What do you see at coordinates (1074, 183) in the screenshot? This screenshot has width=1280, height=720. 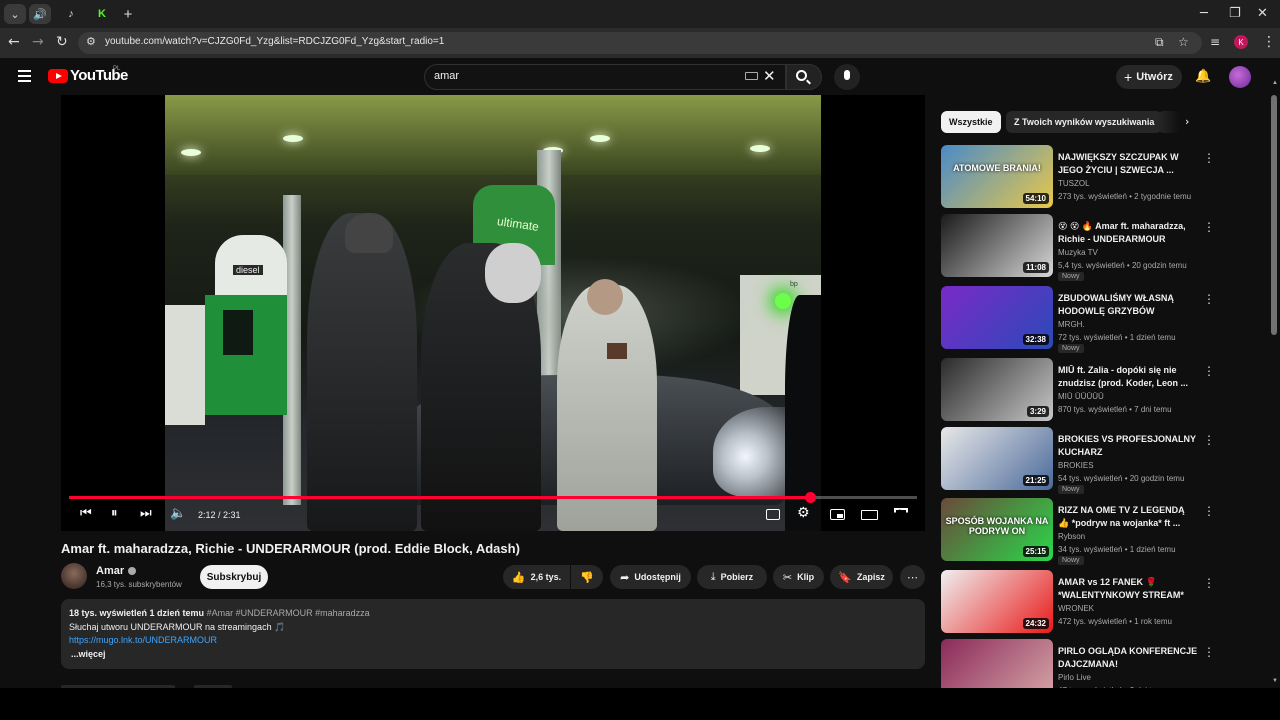 I see `recommended-channel: TUSZOL` at bounding box center [1074, 183].